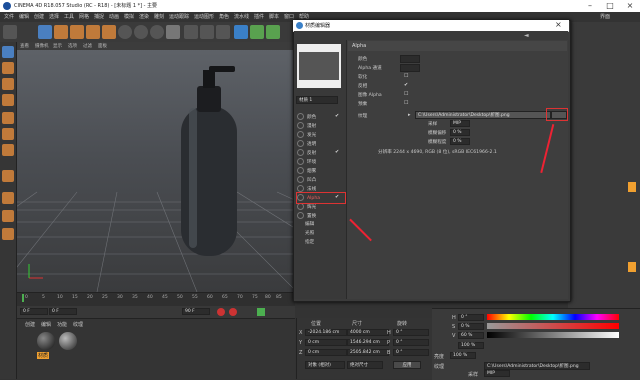 The width and height of the screenshot is (640, 380). Describe the element at coordinates (8, 150) in the screenshot. I see `polygons-mode-icon` at that location.